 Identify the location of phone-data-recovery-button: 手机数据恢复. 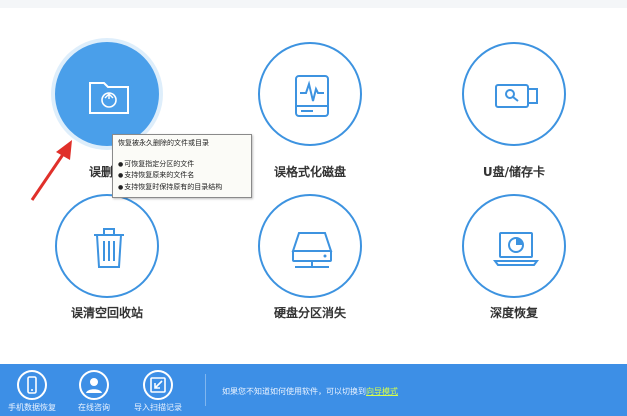
(32, 391).